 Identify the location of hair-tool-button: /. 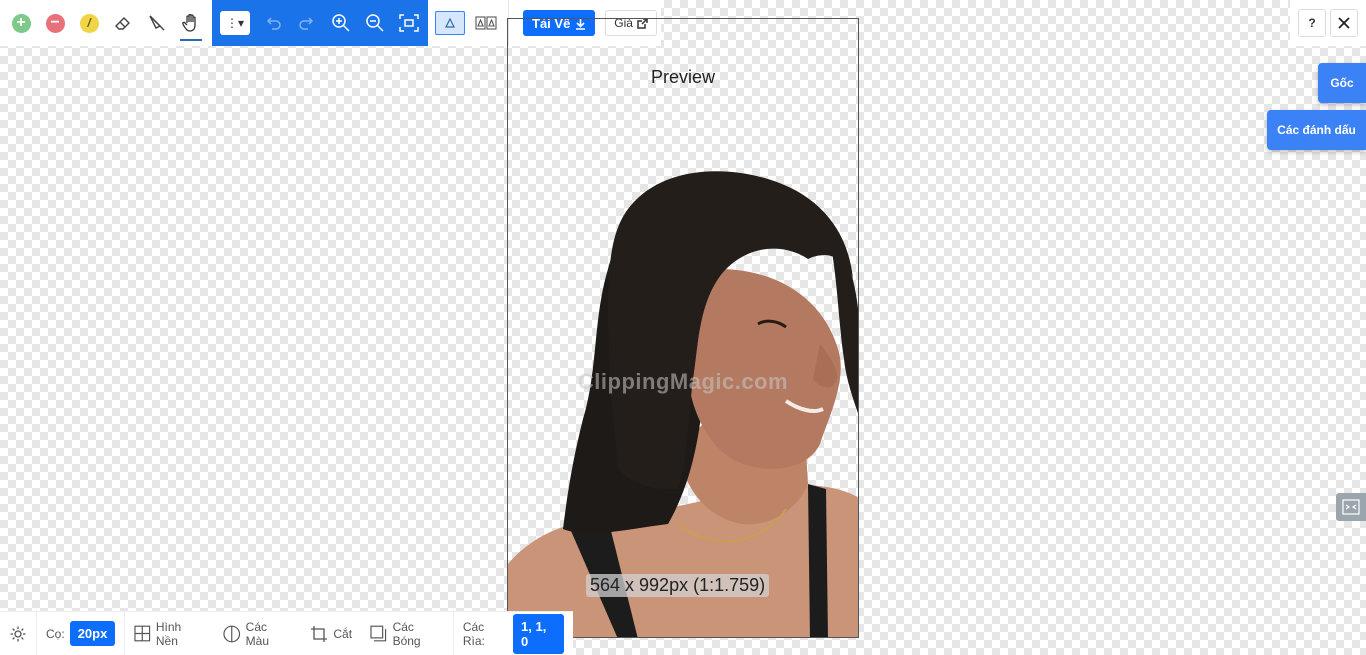
(89, 23).